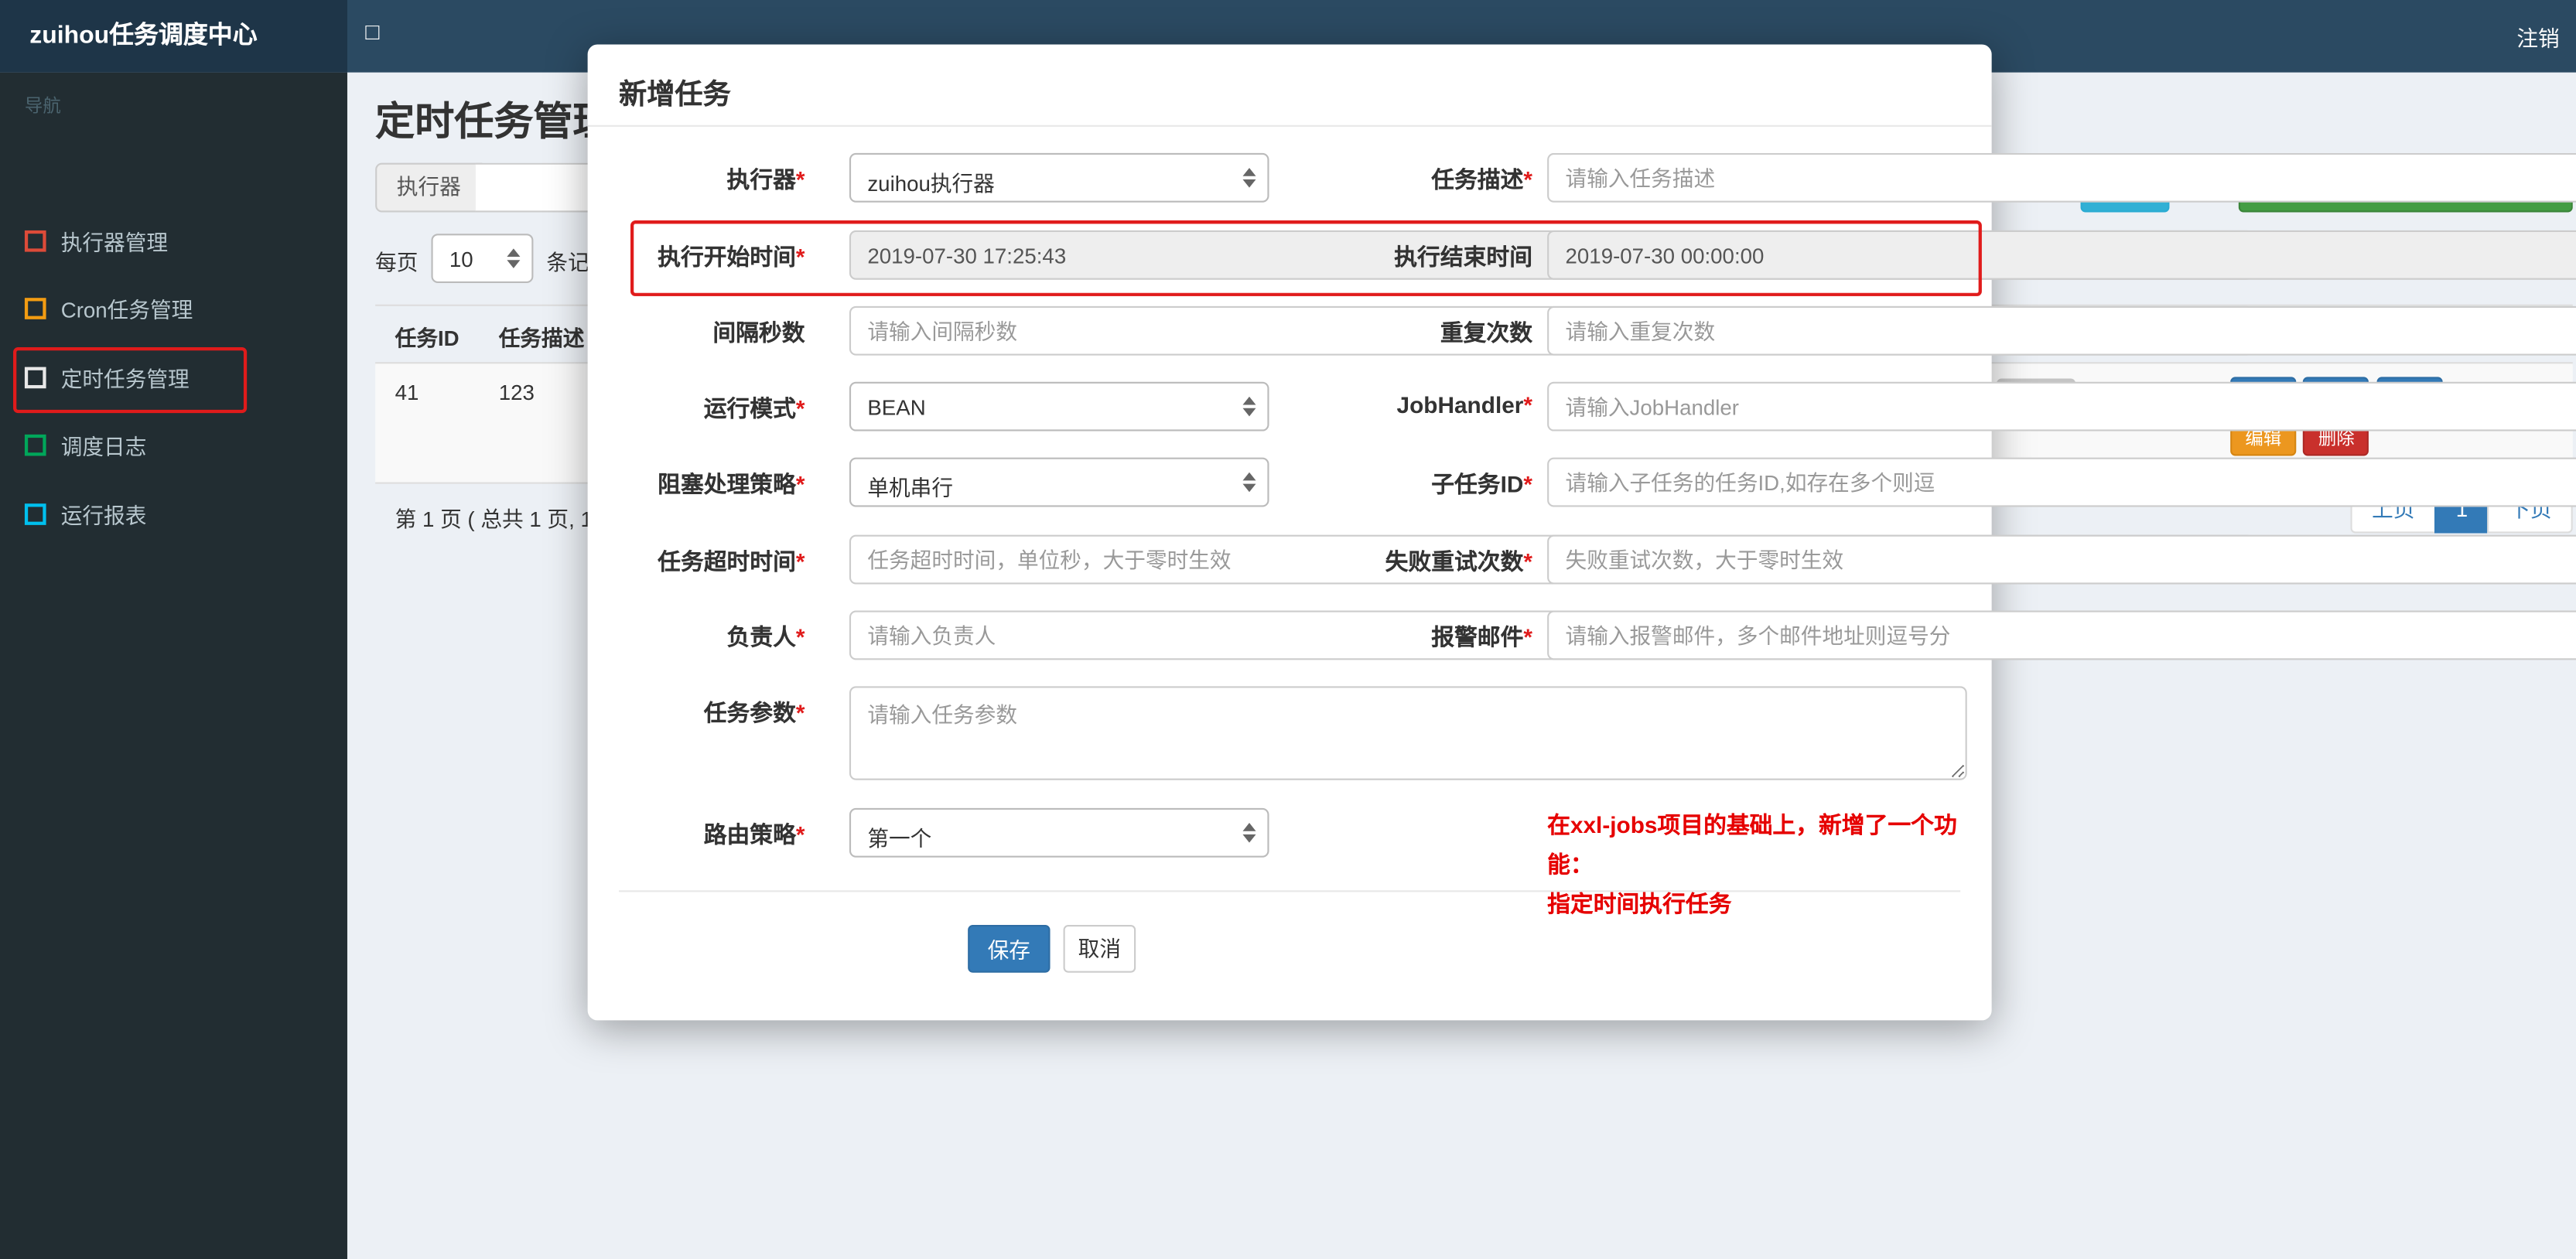 The image size is (2576, 1259). Describe the element at coordinates (2061, 255) in the screenshot. I see `end-time-input` at that location.